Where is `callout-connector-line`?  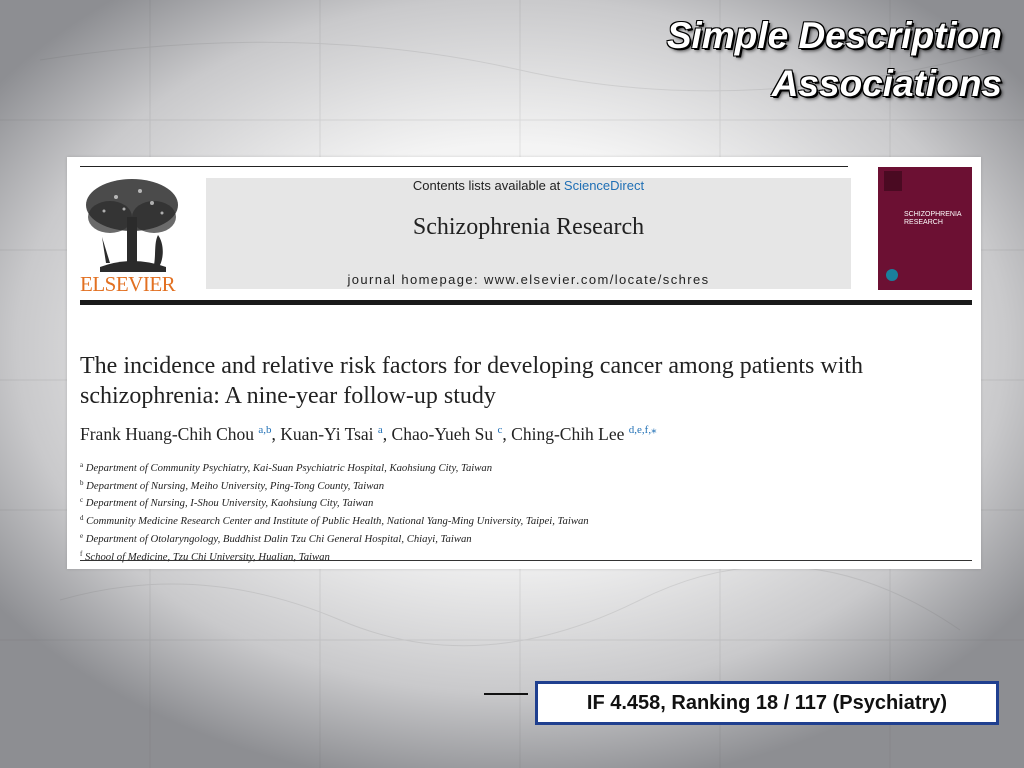
callout-connector-line is located at coordinates (506, 694).